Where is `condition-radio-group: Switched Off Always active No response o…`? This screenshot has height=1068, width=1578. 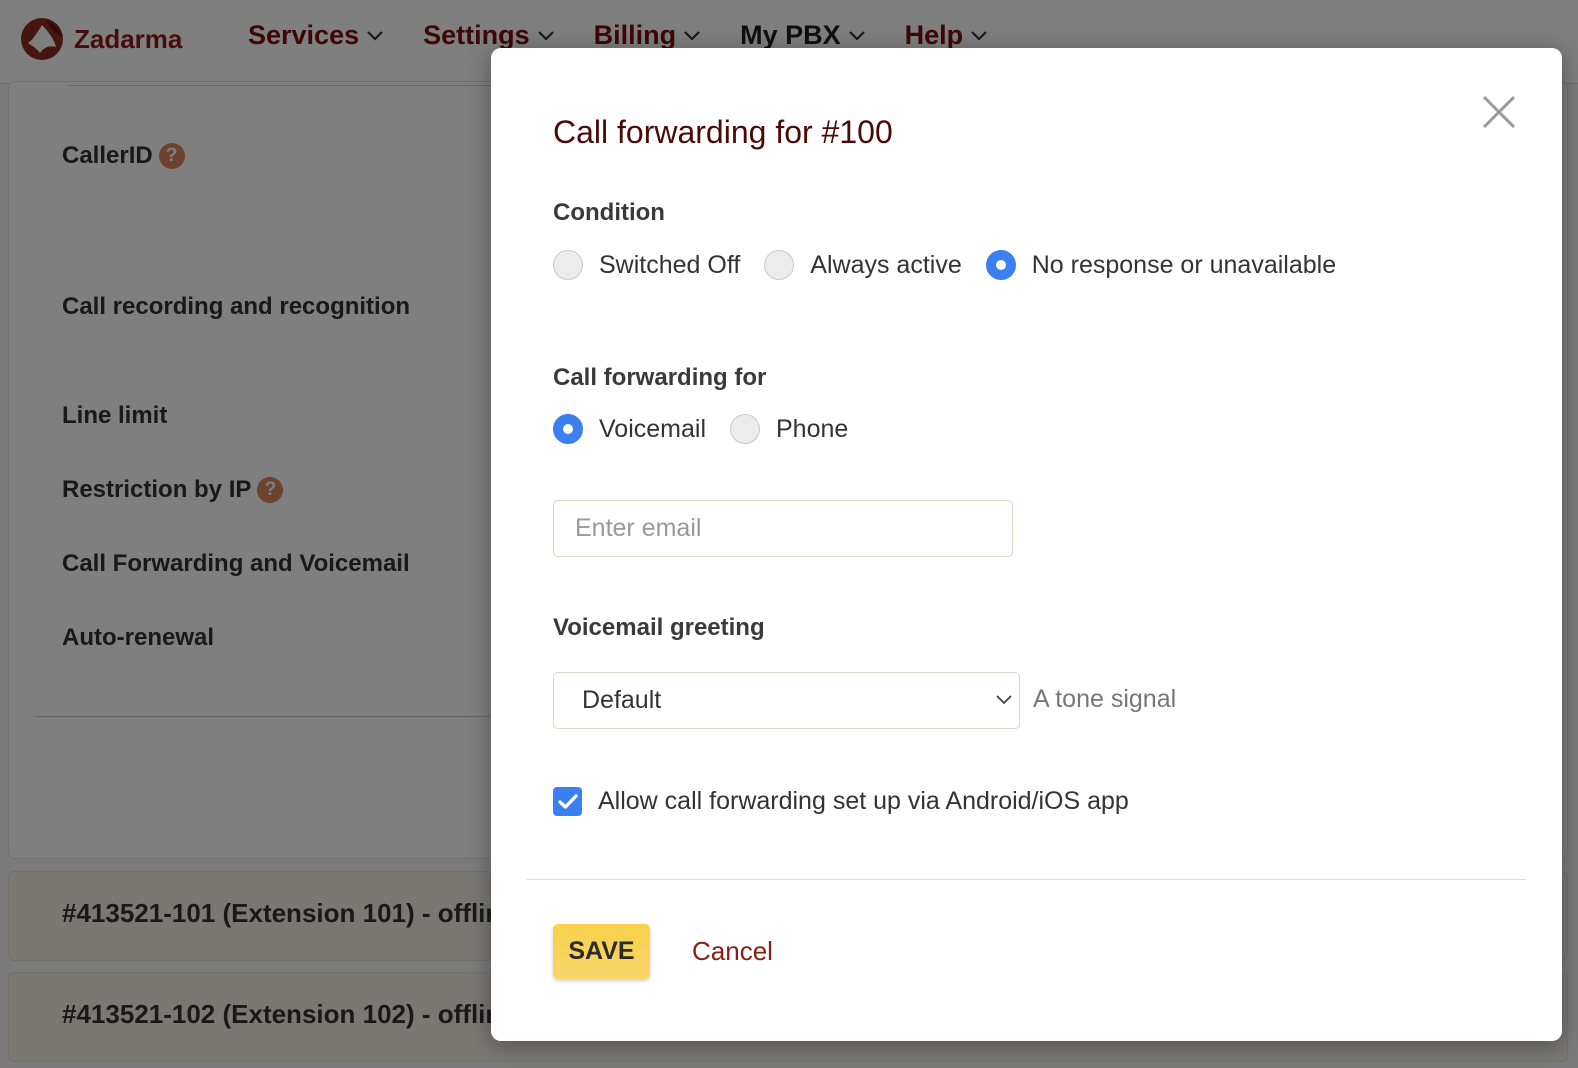
condition-radio-group: Switched Off Always active No response o… is located at coordinates (956, 265).